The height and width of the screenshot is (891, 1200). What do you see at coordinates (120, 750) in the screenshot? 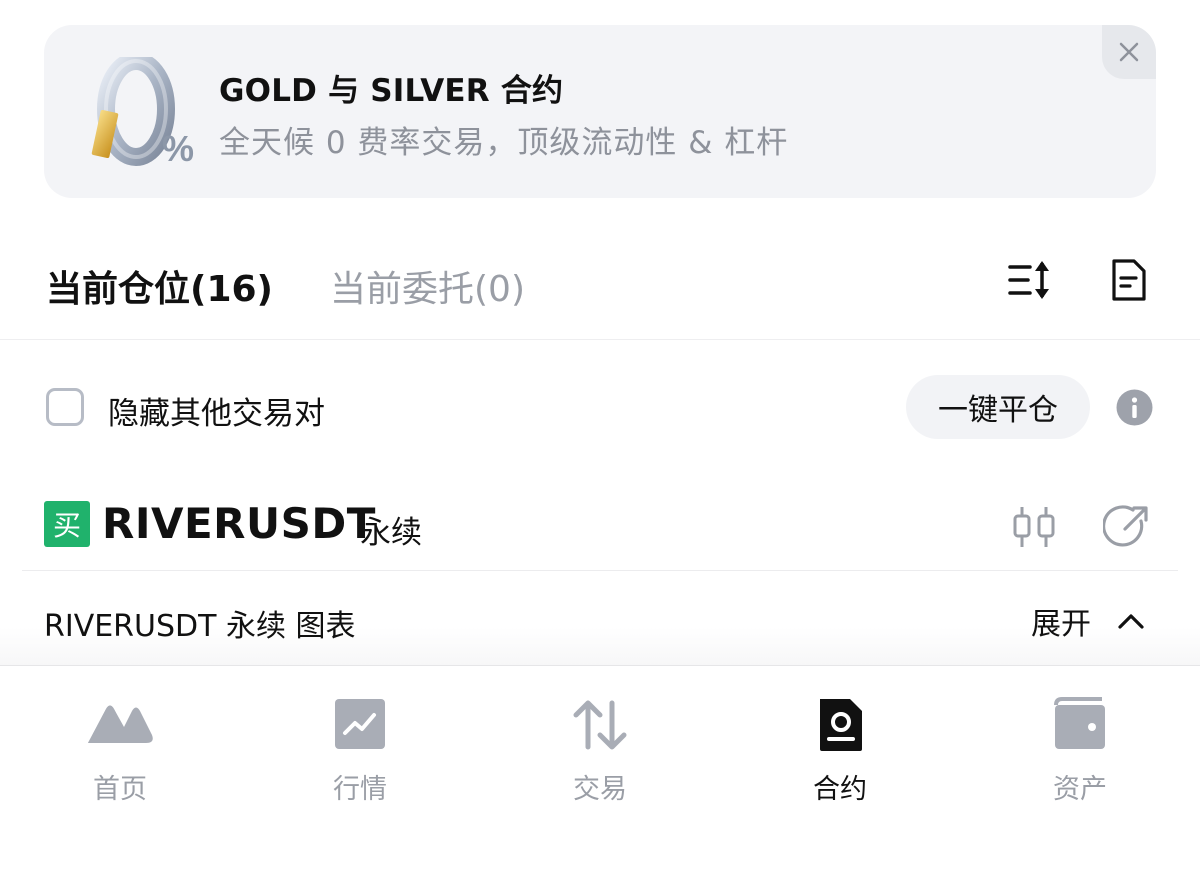
I see `nav-item-home: 首页` at bounding box center [120, 750].